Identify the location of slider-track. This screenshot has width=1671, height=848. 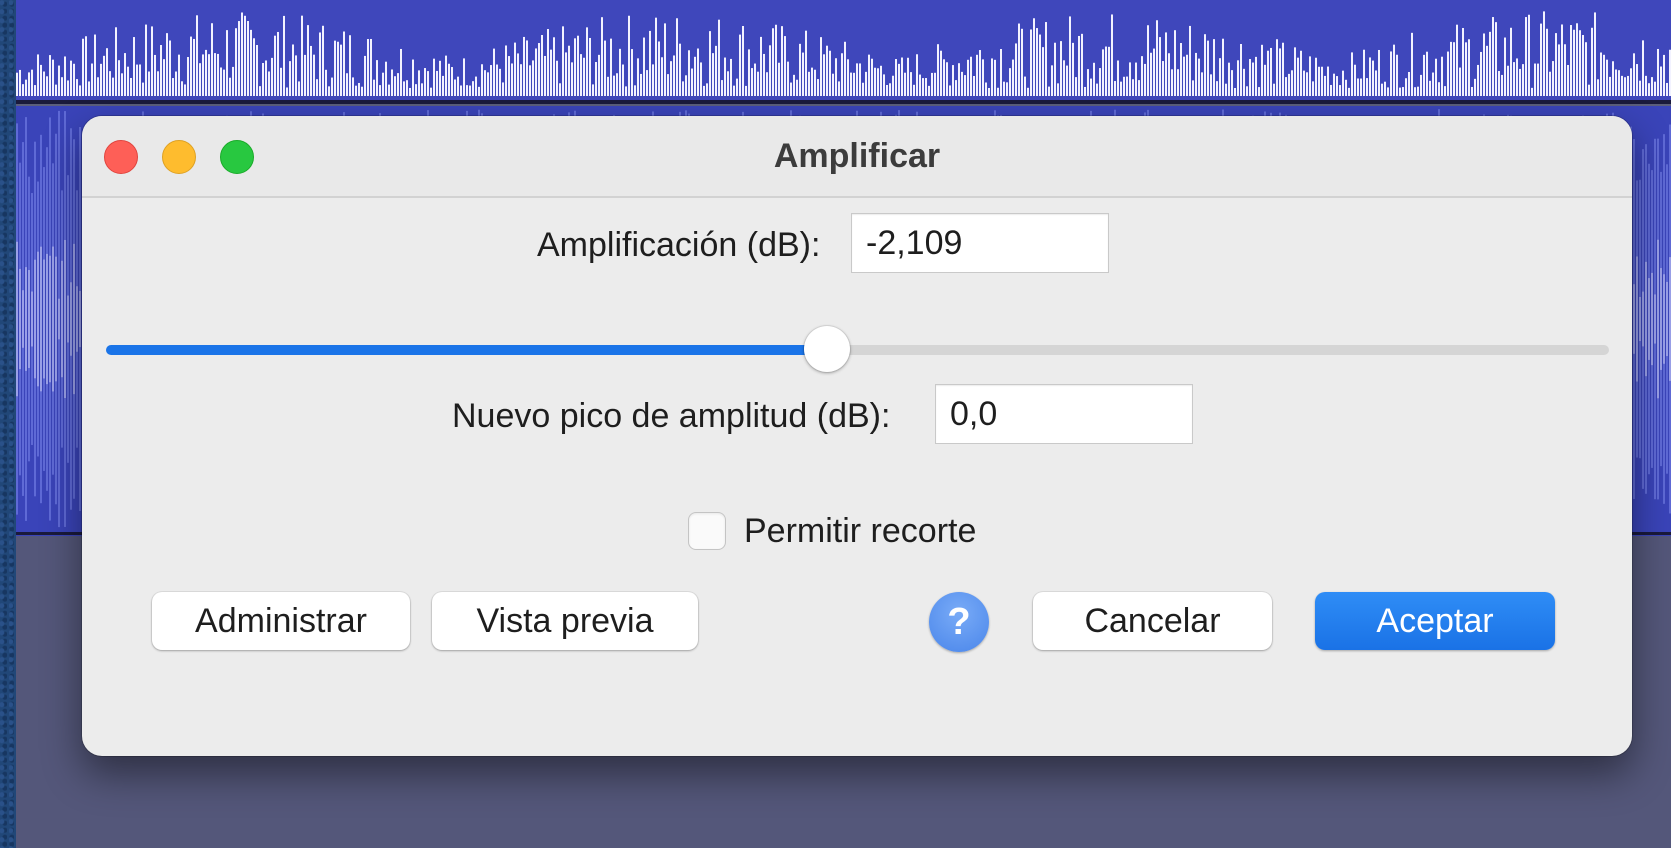
(1195, 350).